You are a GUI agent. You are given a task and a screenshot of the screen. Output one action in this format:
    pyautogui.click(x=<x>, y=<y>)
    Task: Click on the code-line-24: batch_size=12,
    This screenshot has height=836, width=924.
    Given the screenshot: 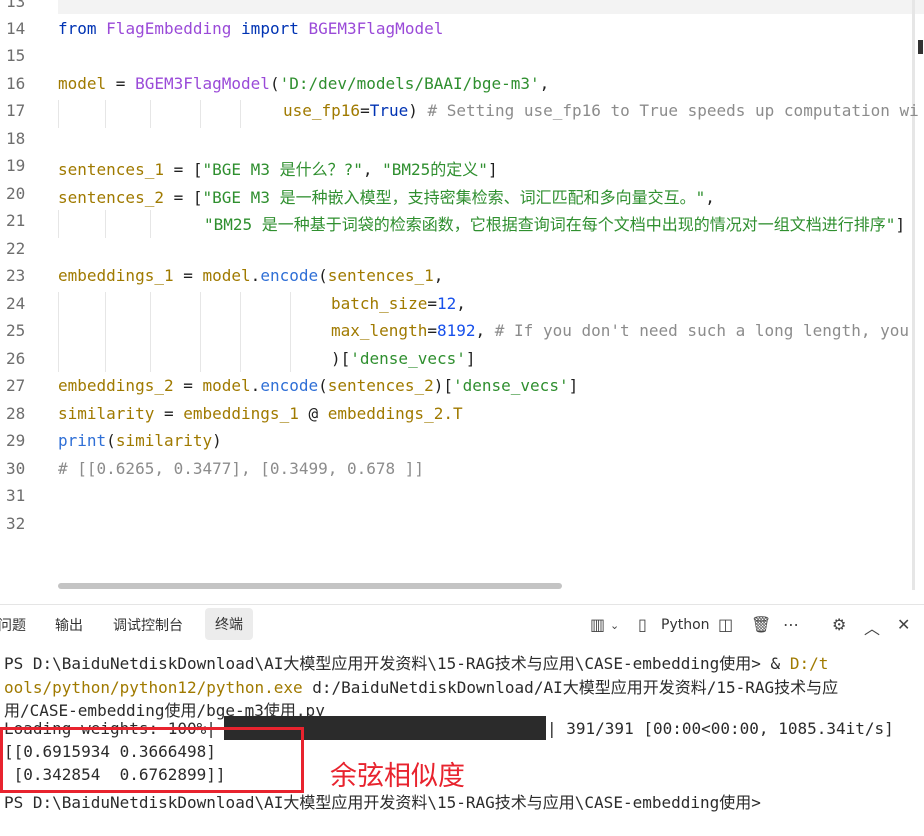 What is the action you would take?
    pyautogui.click(x=398, y=303)
    